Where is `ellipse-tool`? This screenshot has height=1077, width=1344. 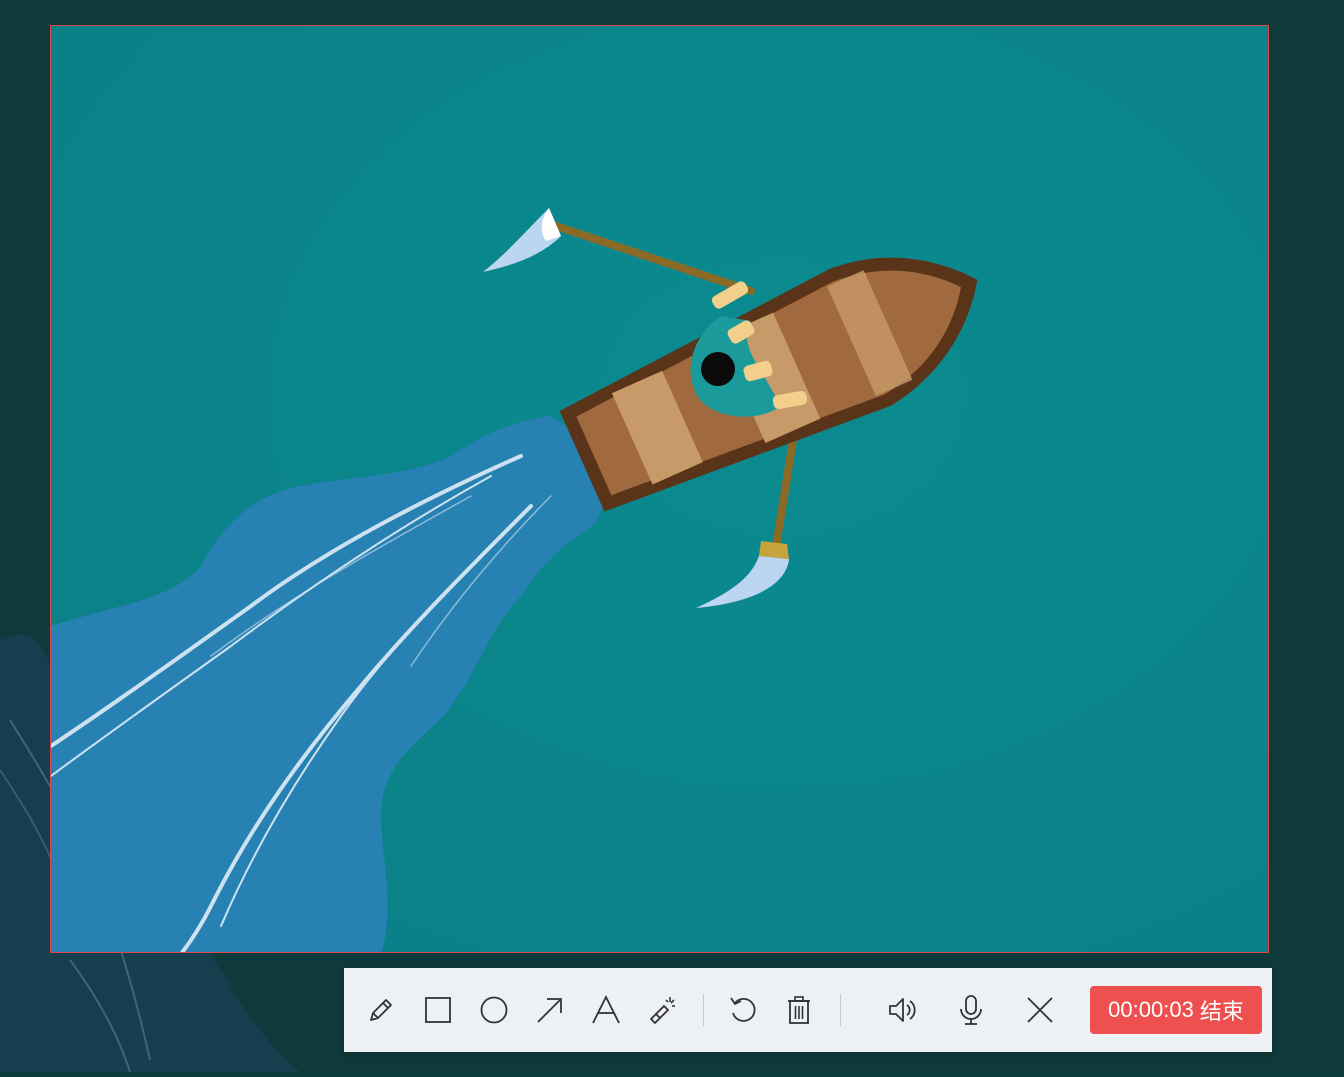 ellipse-tool is located at coordinates (494, 1010).